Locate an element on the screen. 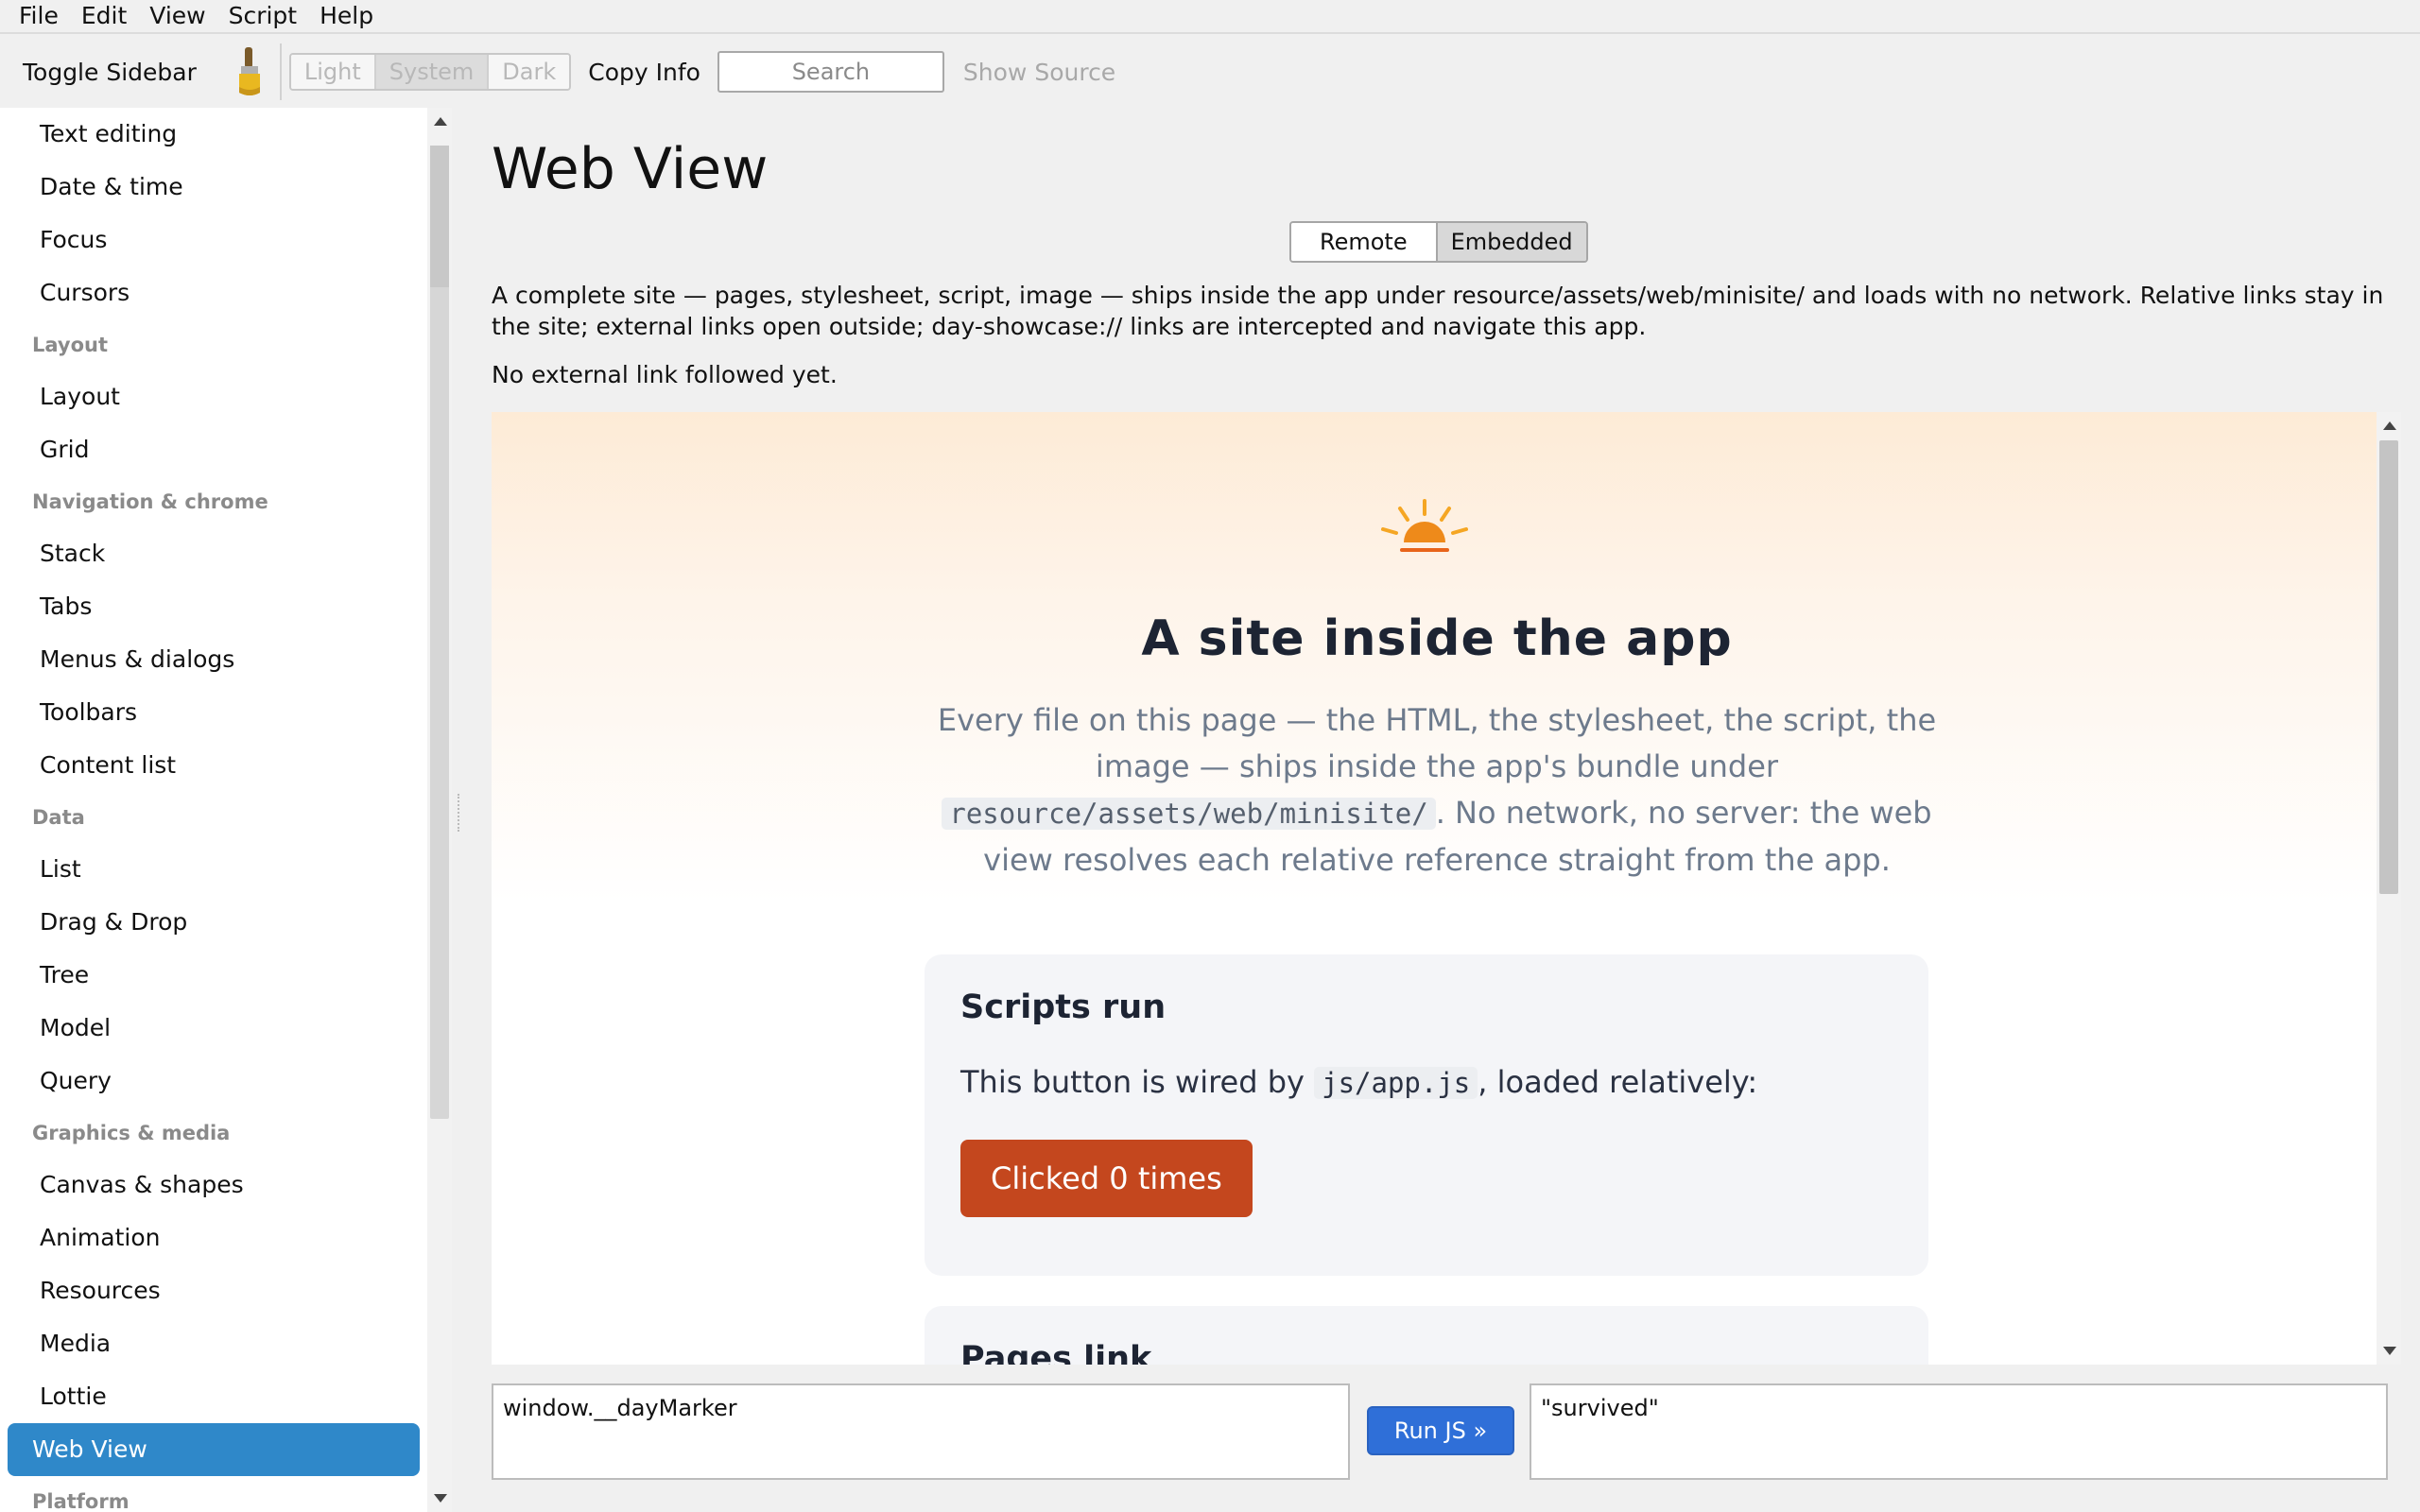  sunrise-icon is located at coordinates (1424, 525).